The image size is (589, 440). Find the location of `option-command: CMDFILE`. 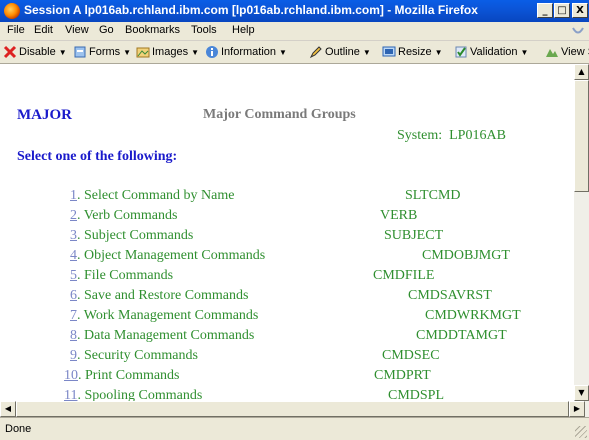

option-command: CMDFILE is located at coordinates (404, 275).